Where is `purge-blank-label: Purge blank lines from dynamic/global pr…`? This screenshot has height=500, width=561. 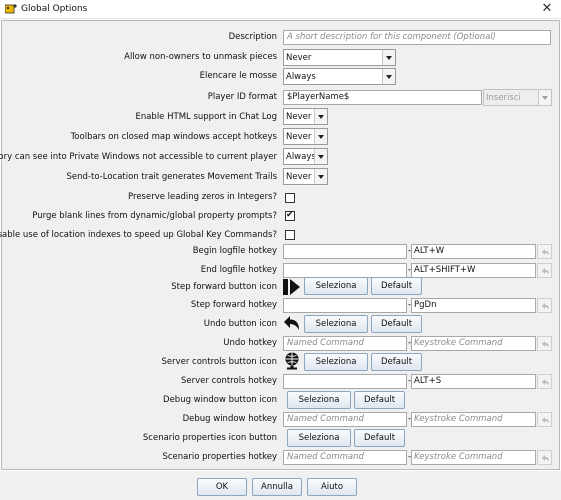 purge-blank-label: Purge blank lines from dynamic/global pr… is located at coordinates (154, 216).